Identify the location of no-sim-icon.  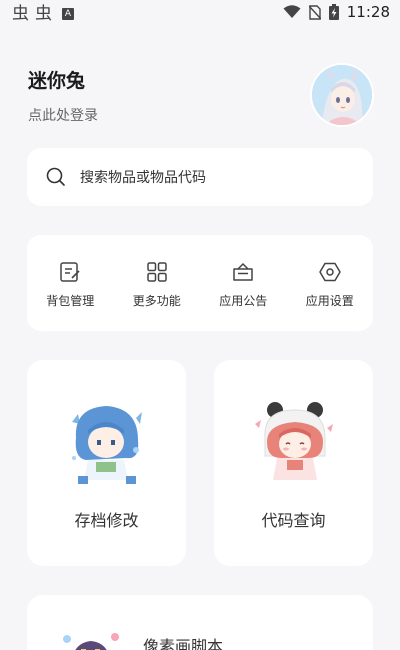
(314, 12).